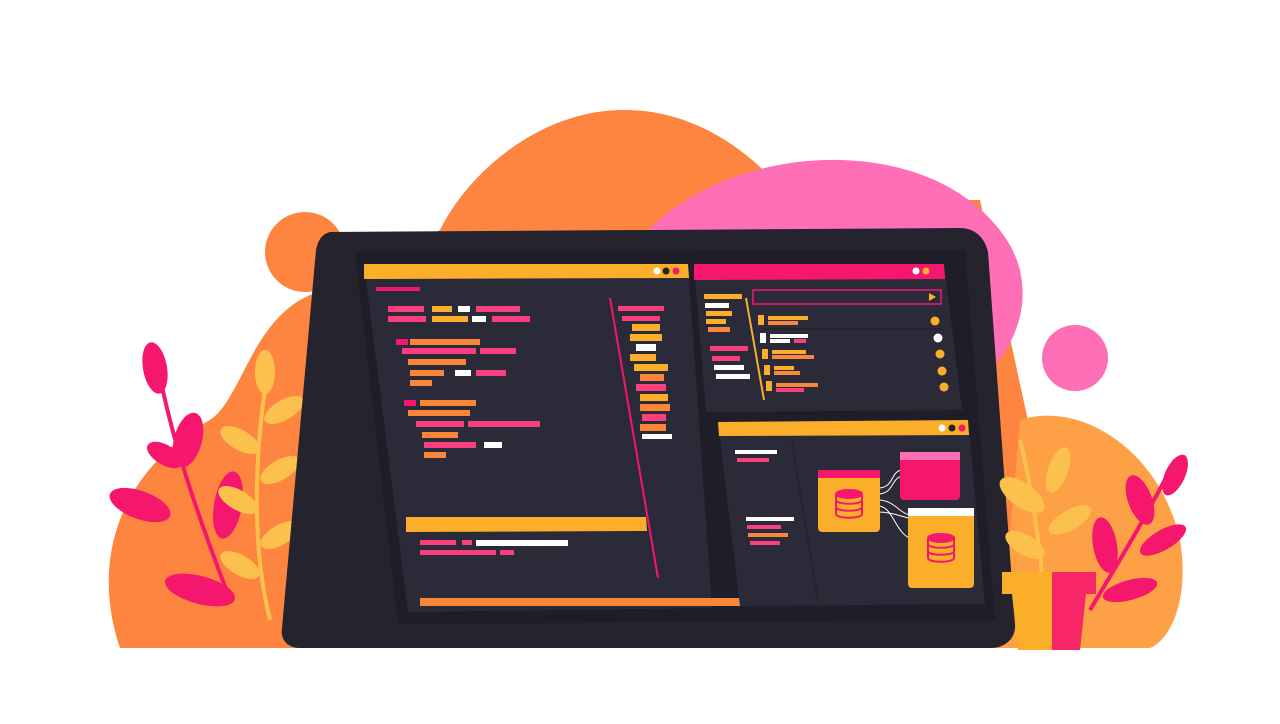 This screenshot has width=1280, height=724. Describe the element at coordinates (828, 338) in the screenshot. I see `tasks-panel` at that location.